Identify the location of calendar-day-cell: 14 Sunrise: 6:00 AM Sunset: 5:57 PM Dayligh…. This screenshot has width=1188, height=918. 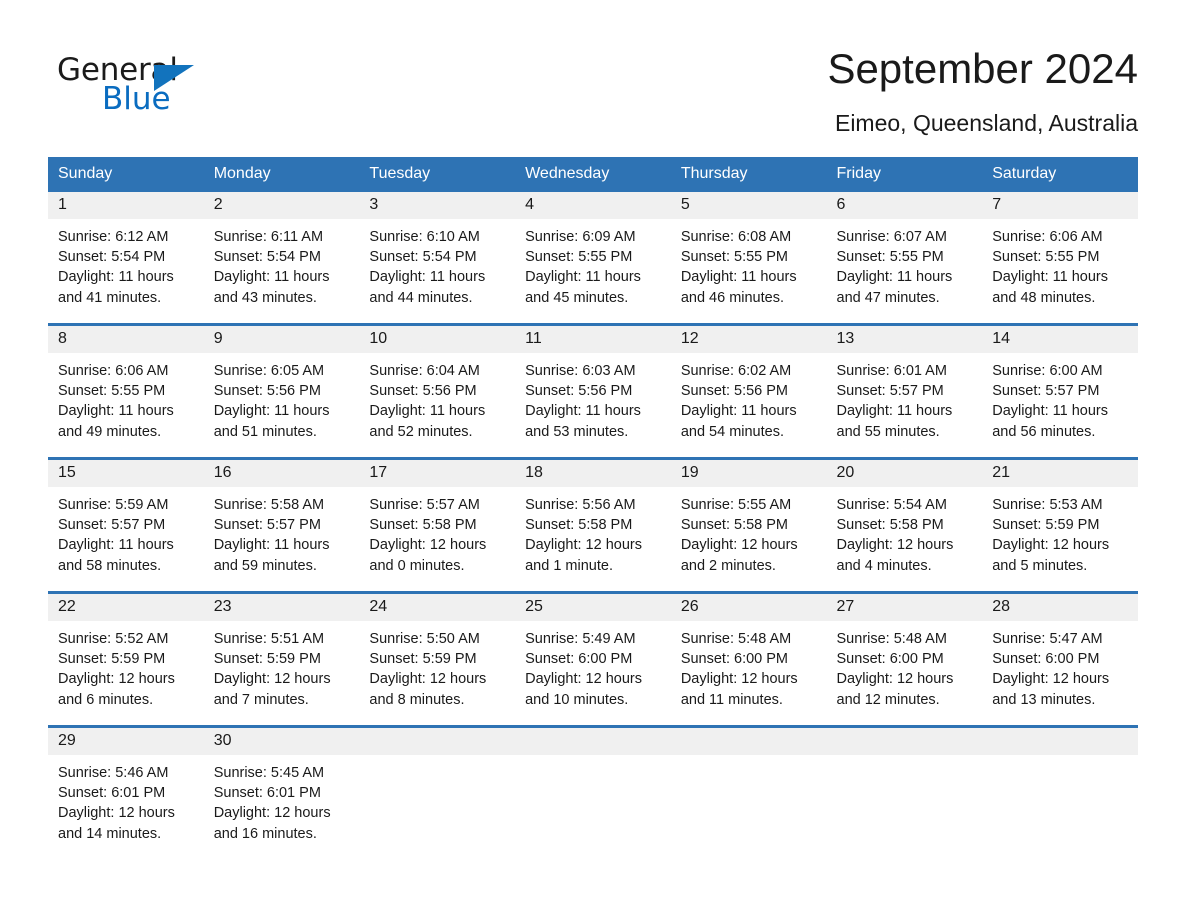
(1060, 391).